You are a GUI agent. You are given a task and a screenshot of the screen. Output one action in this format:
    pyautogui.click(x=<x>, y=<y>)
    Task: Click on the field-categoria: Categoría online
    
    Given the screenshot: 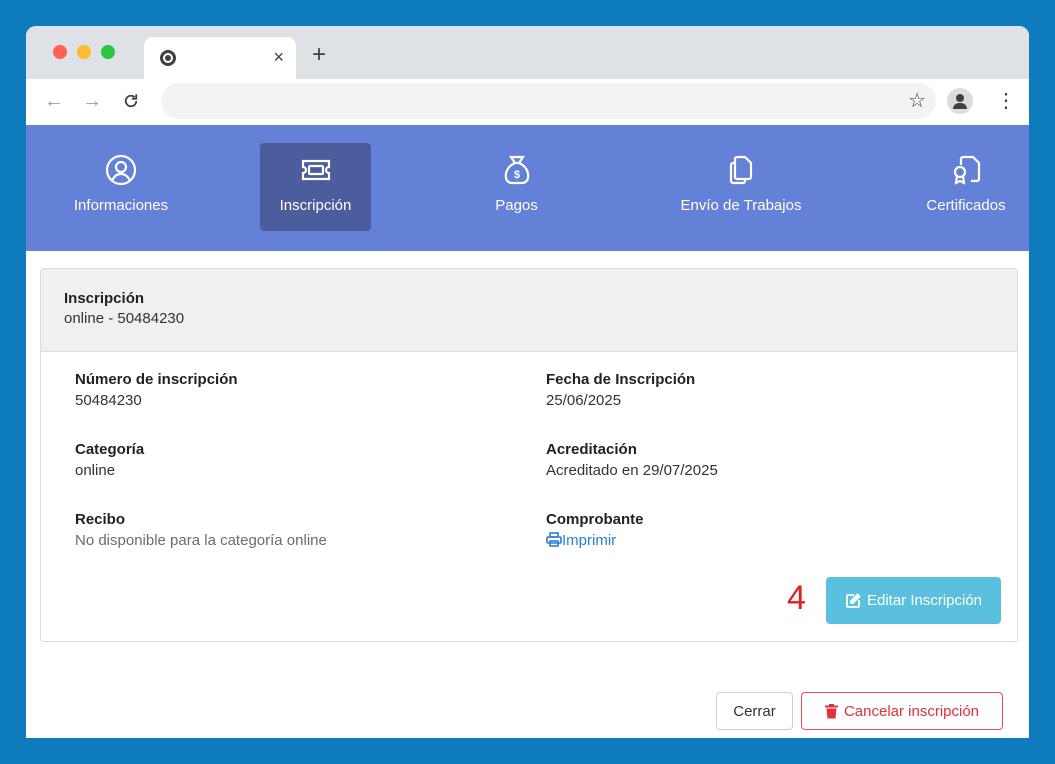 What is the action you would take?
    pyautogui.click(x=109, y=460)
    